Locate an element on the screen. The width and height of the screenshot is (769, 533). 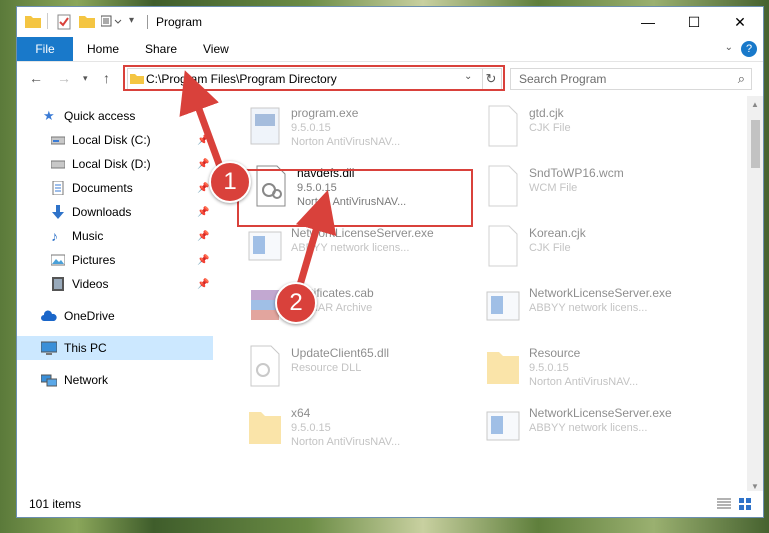
file-name: Resource is located at coordinates (555, 353).